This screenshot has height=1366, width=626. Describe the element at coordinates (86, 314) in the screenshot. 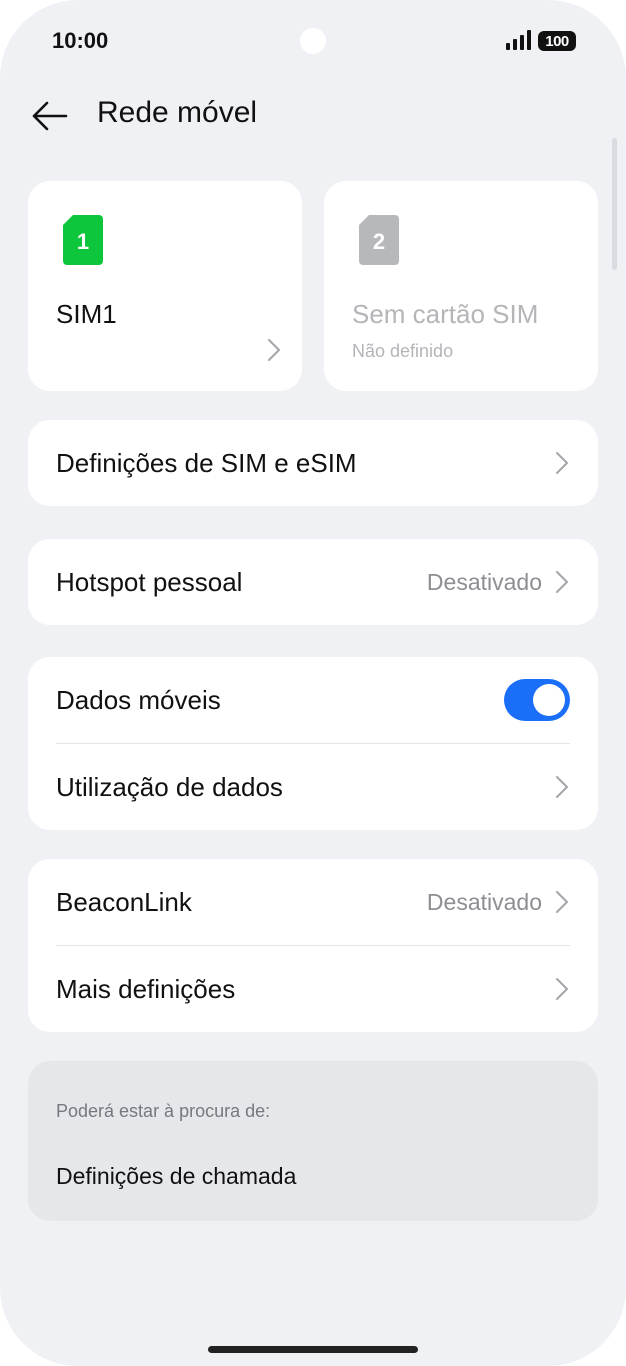

I see `sim1-name: SIM1` at that location.